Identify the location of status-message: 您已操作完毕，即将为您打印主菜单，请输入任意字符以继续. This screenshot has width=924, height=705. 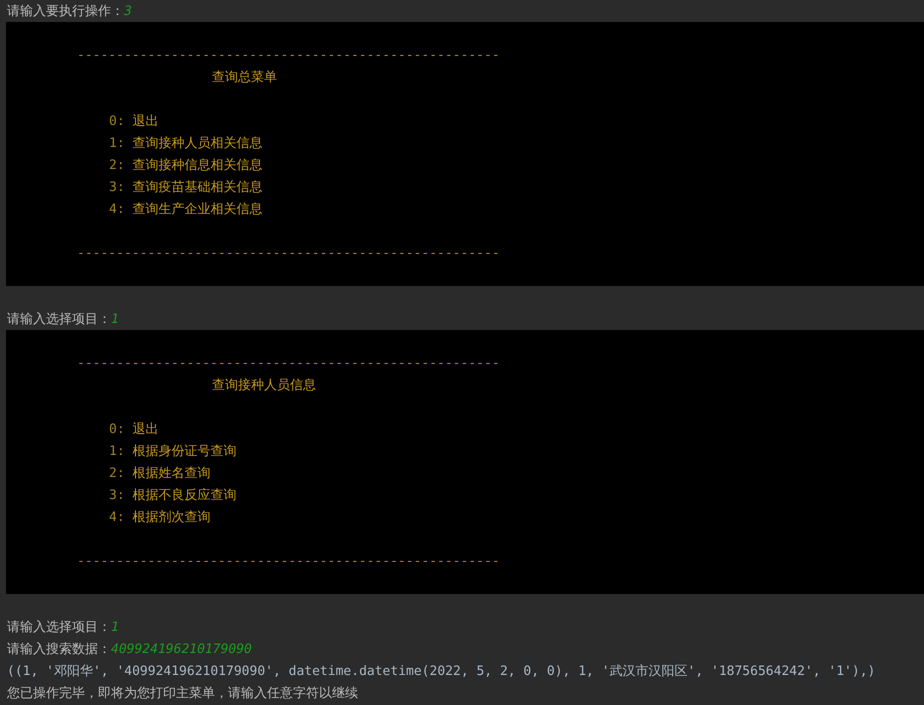
(182, 693).